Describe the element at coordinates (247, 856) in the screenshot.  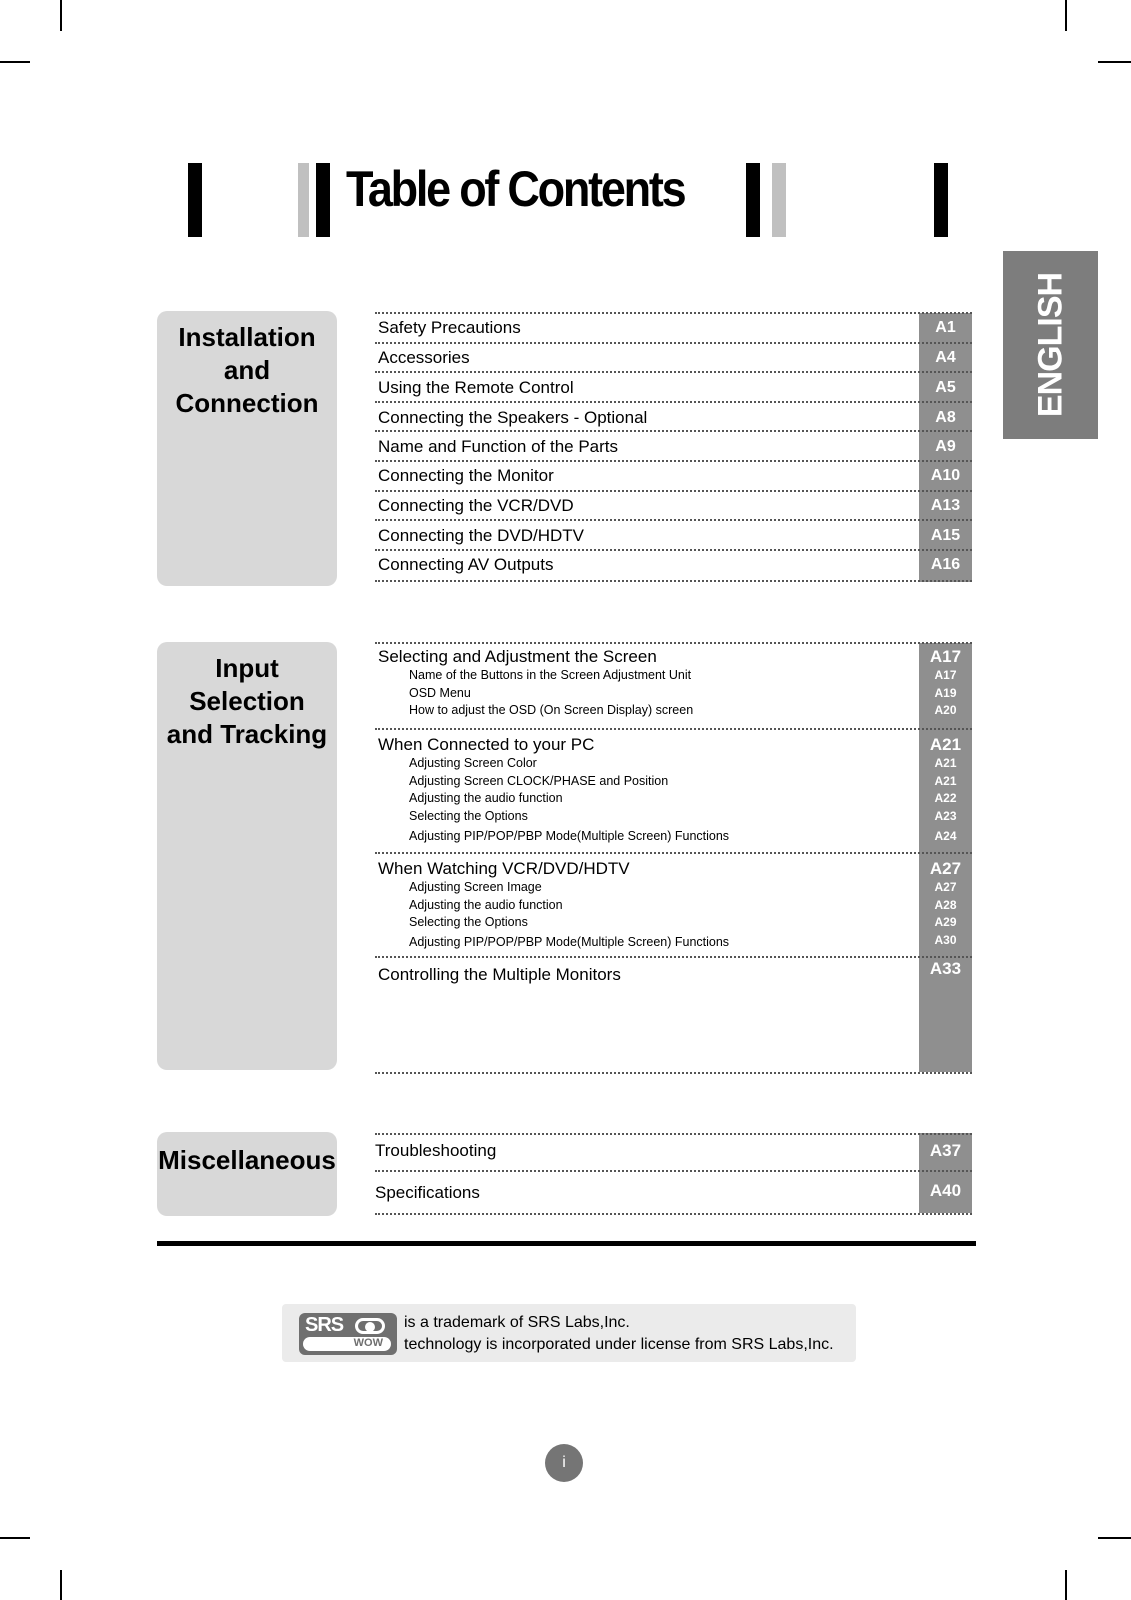
I see `section-label-input-selection: Input Selection and Tracking` at that location.